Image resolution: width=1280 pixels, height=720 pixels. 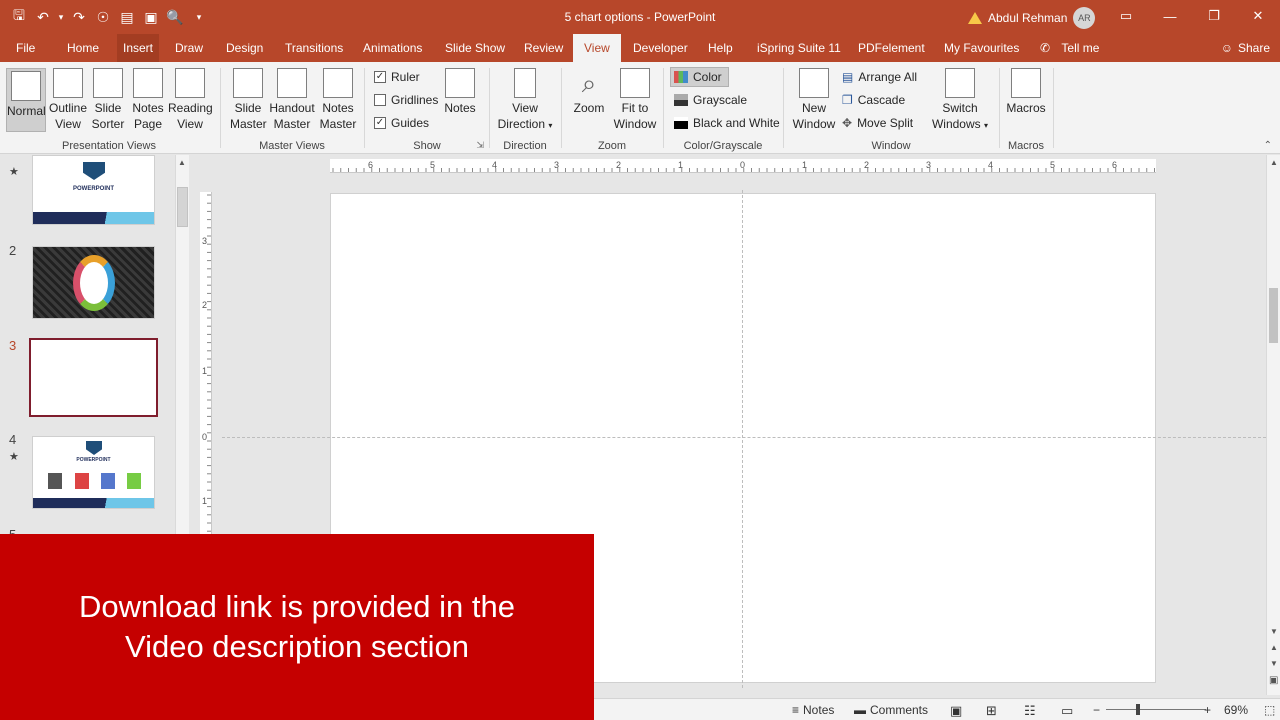 I want to click on tab-help: Help, so click(x=720, y=48).